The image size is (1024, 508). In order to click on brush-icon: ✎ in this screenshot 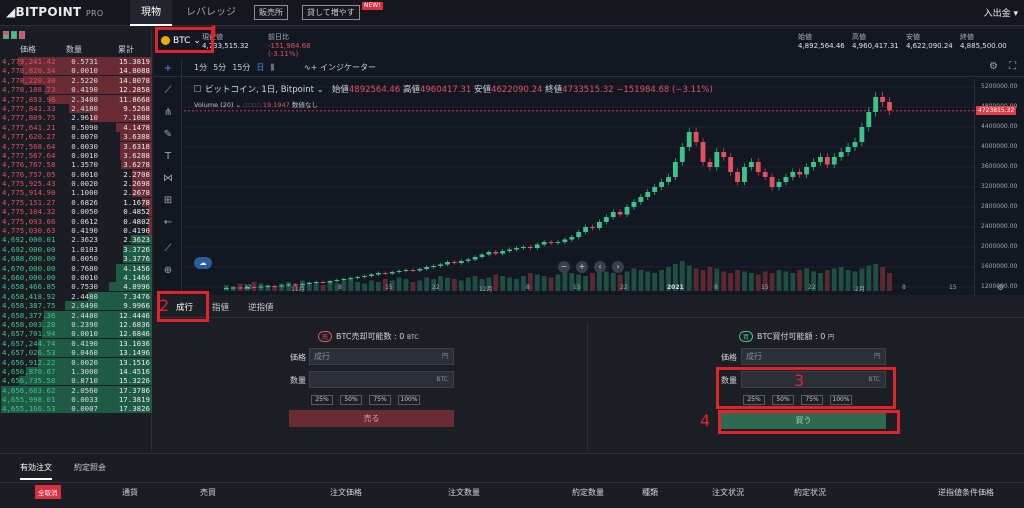, I will do `click(168, 135)`.